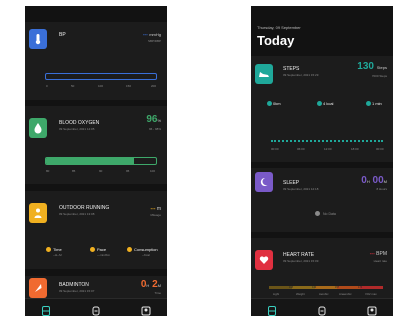 The height and width of the screenshot is (316, 413). I want to click on heart-zone-aerobic, so click(326, 287).